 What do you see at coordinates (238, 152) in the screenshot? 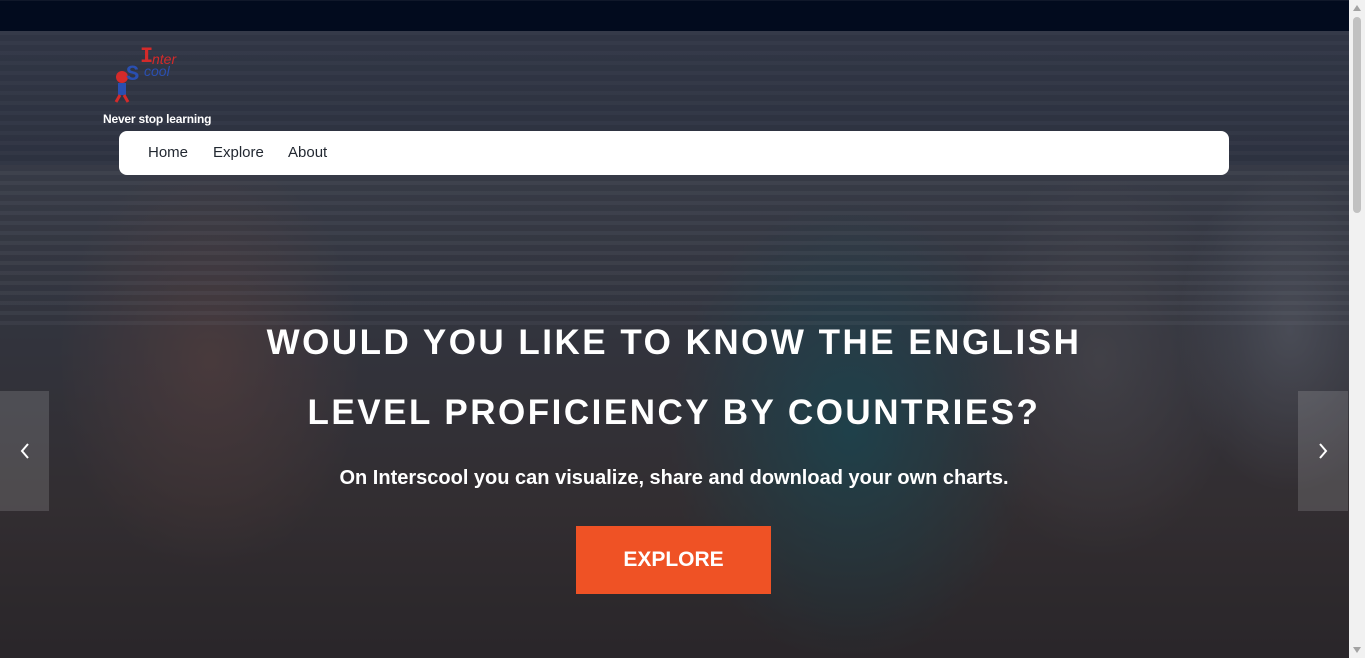
I see `nav-explore-link: Explore` at bounding box center [238, 152].